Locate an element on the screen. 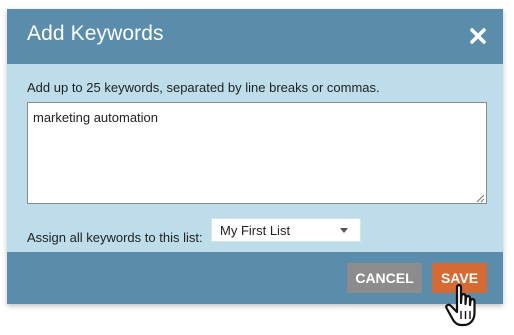 The height and width of the screenshot is (335, 514). close-x-icon is located at coordinates (478, 36).